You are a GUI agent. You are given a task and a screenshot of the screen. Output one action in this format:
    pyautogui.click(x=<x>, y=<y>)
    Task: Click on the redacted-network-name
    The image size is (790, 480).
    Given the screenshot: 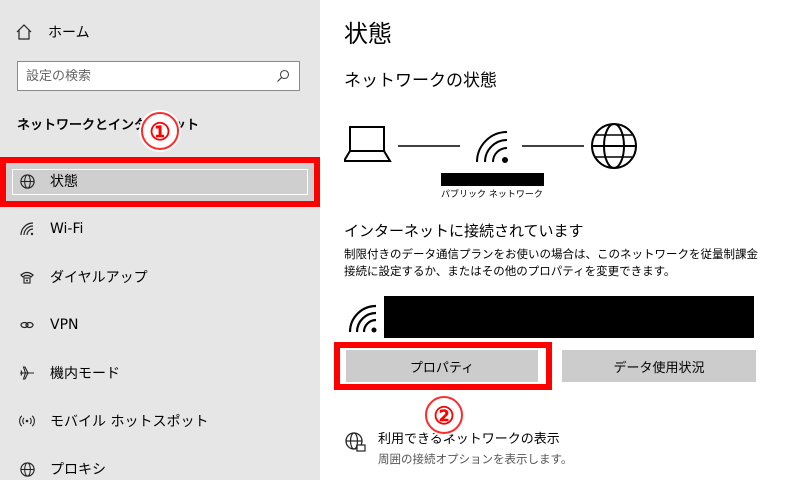 What is the action you would take?
    pyautogui.click(x=492, y=179)
    